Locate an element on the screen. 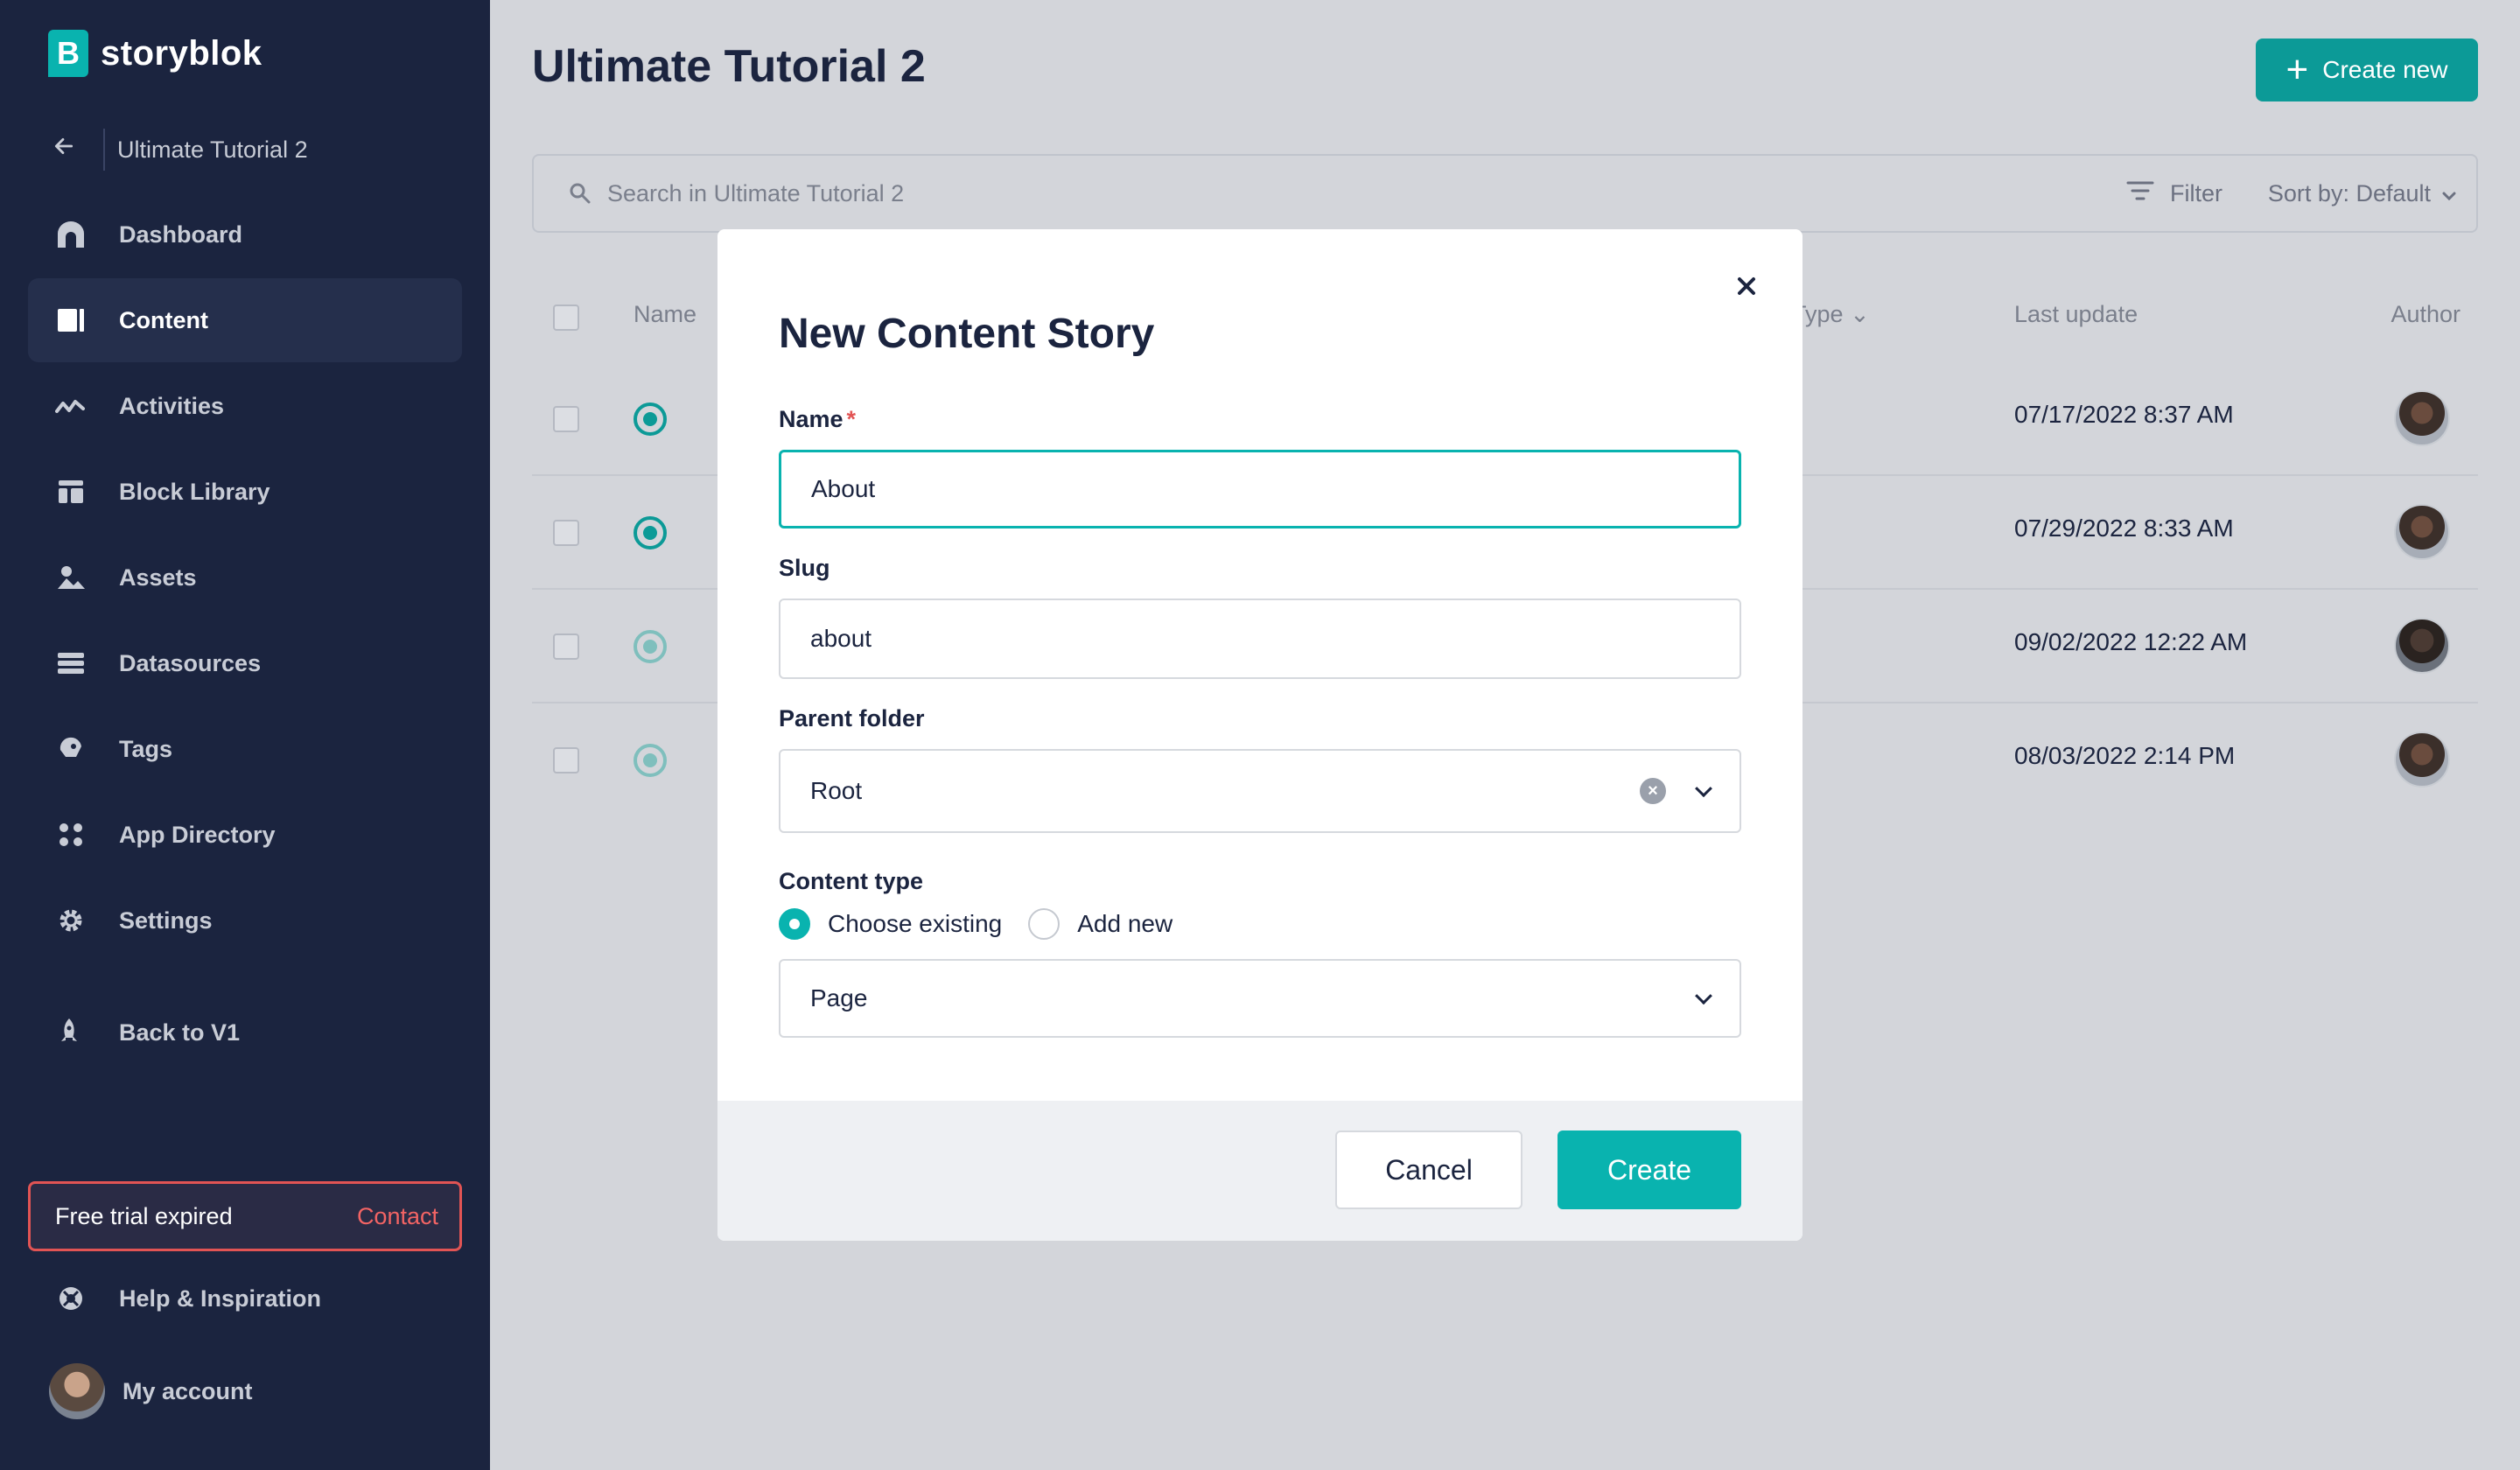  lifebuoy-icon is located at coordinates (71, 1298).